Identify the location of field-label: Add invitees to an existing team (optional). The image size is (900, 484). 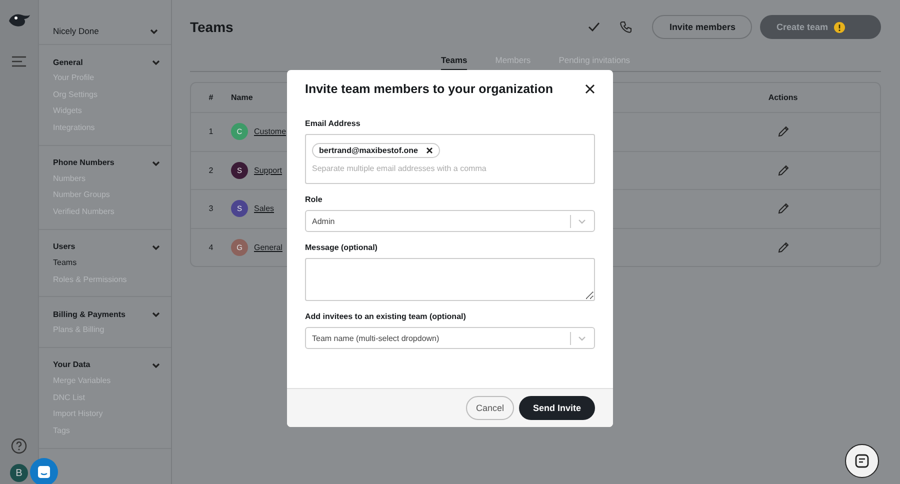
(386, 316).